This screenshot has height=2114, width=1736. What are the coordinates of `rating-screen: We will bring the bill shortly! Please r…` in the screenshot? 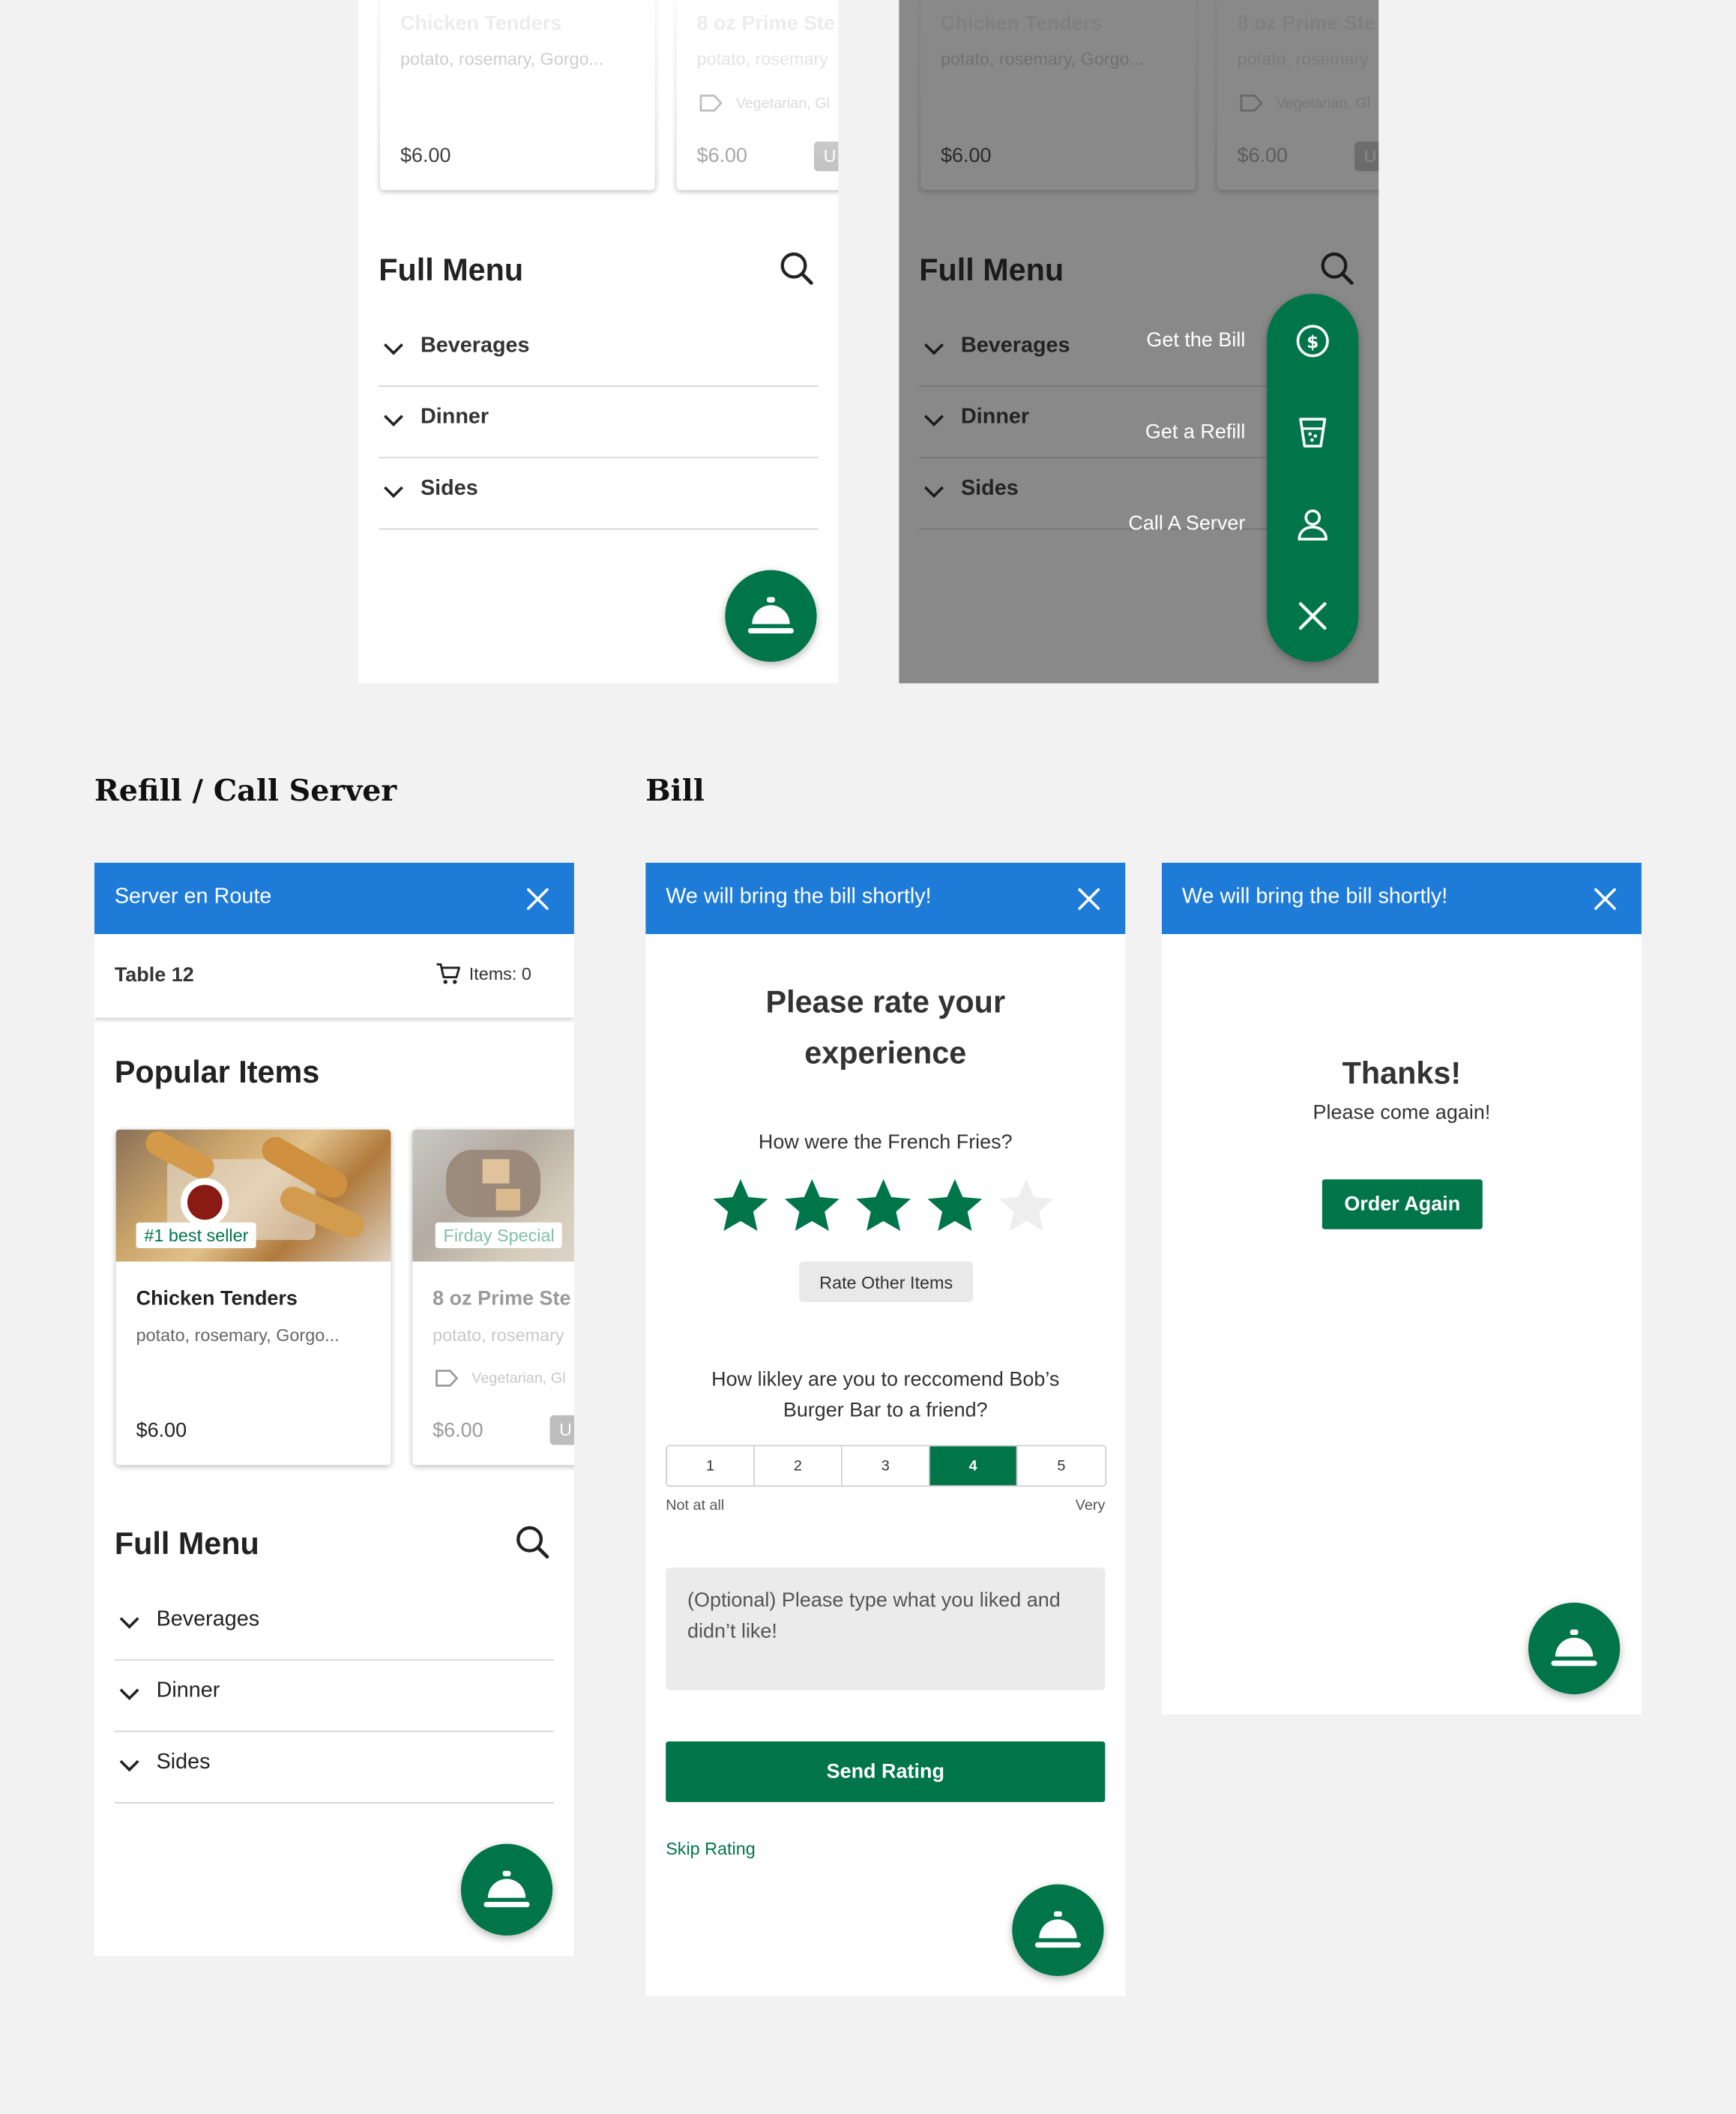 It's located at (886, 1429).